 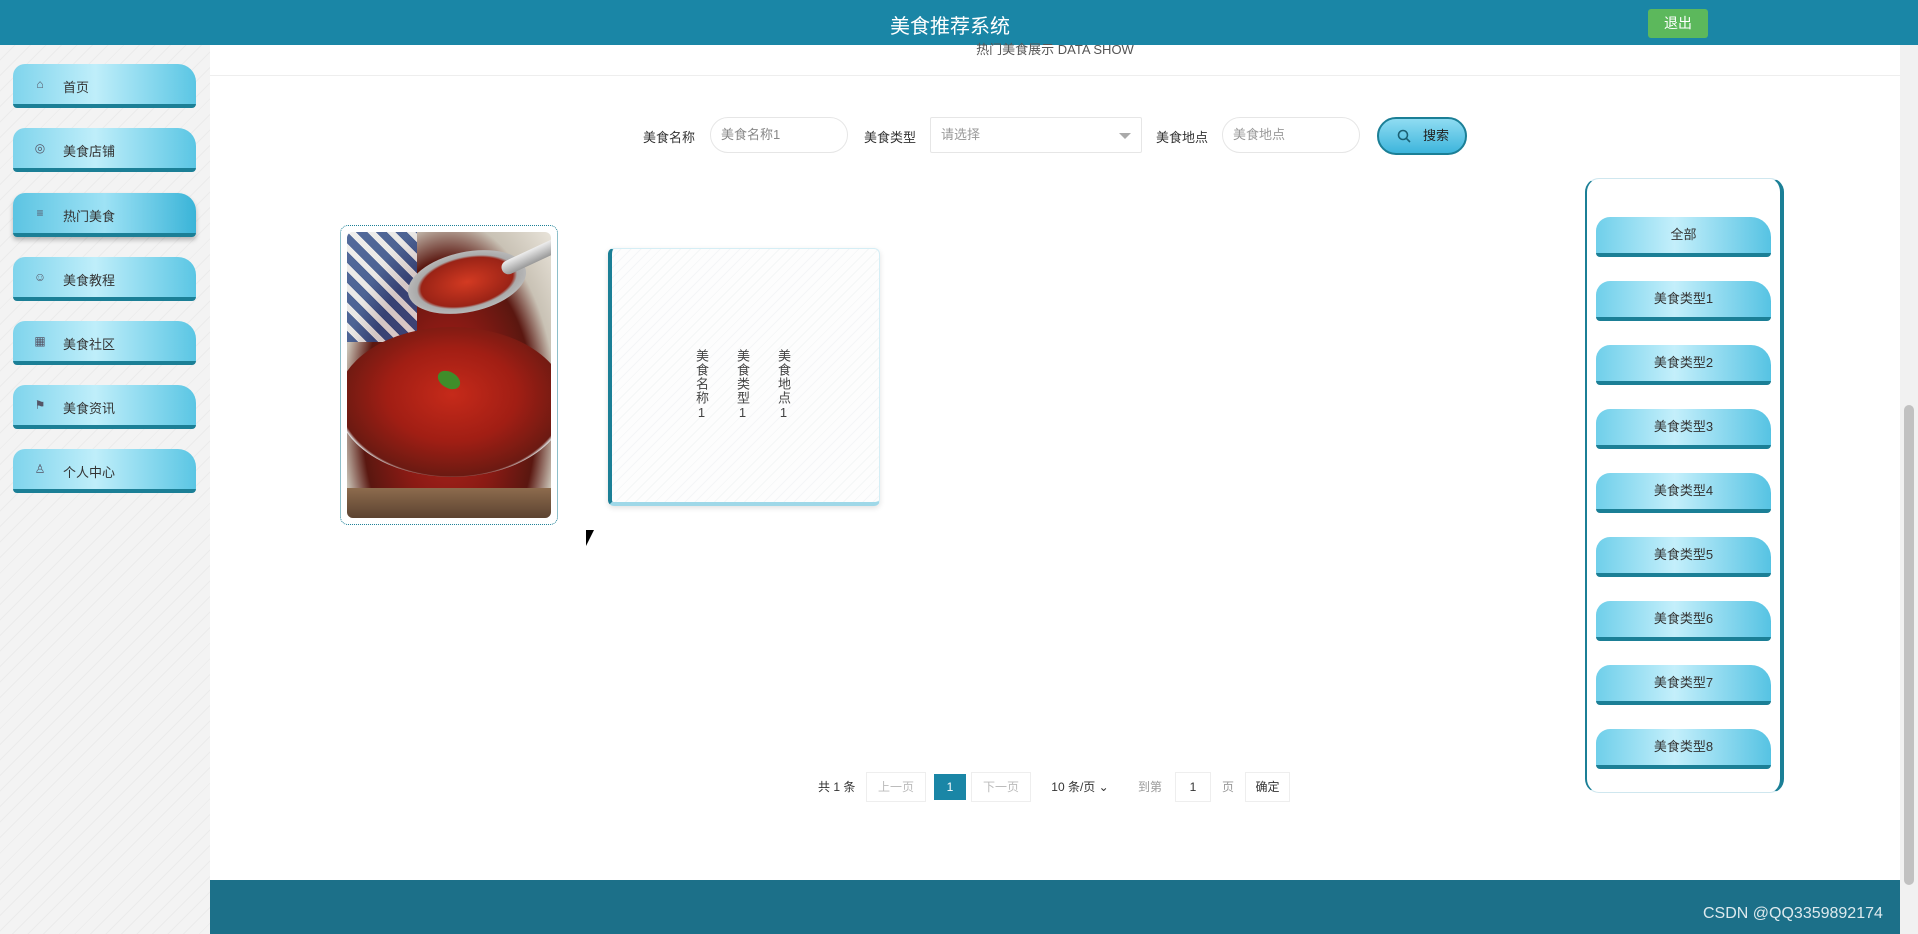 What do you see at coordinates (1683, 493) in the screenshot?
I see `category-item: 美食类型4` at bounding box center [1683, 493].